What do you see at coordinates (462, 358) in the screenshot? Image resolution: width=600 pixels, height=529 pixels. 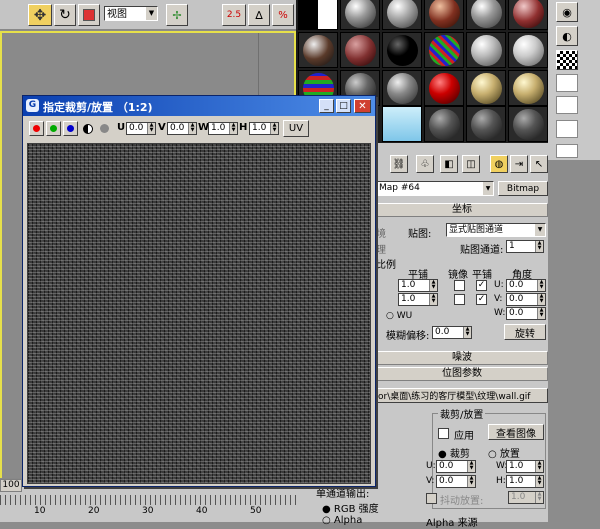 I see `noise-rollout-header: 噪波` at bounding box center [462, 358].